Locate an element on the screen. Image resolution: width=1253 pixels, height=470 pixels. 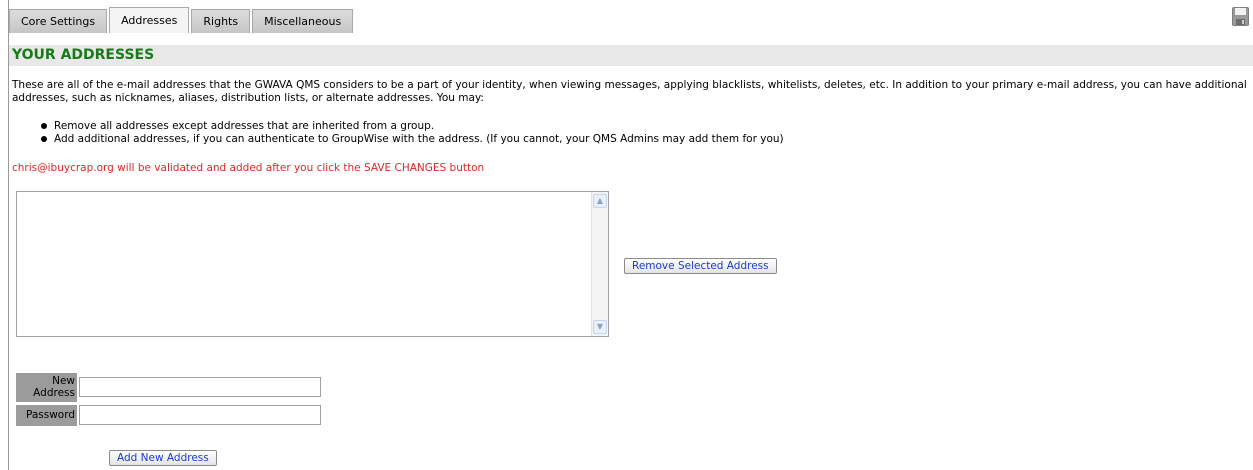
tab-rights: Rights is located at coordinates (221, 21).